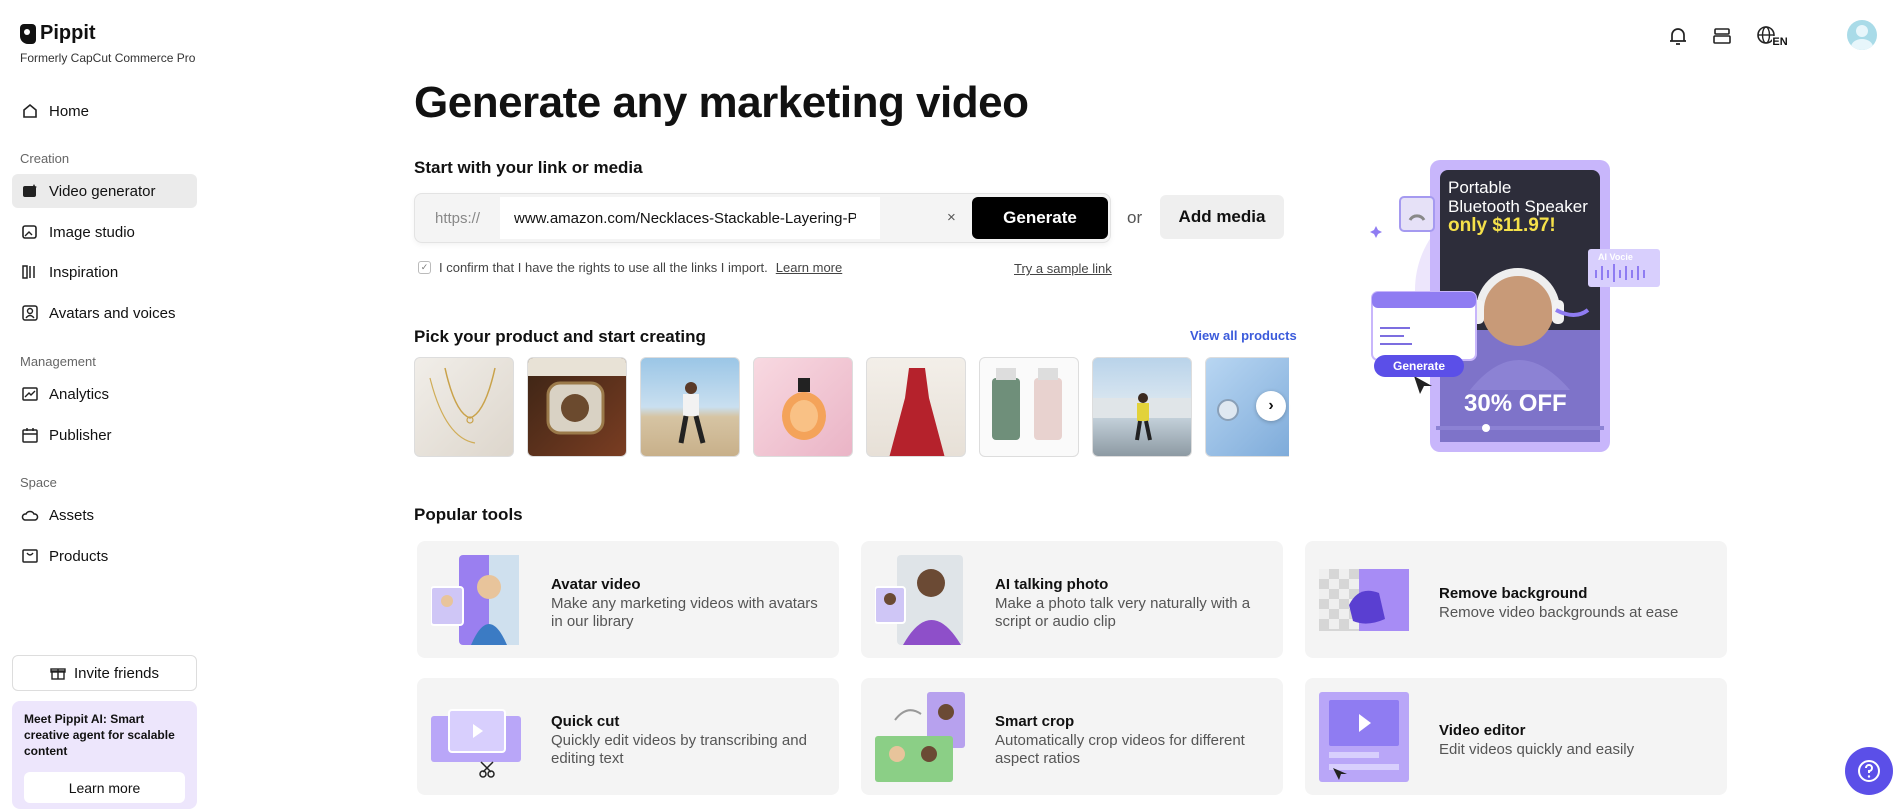  What do you see at coordinates (476, 743) in the screenshot?
I see `quick-cut-thumbnail` at bounding box center [476, 743].